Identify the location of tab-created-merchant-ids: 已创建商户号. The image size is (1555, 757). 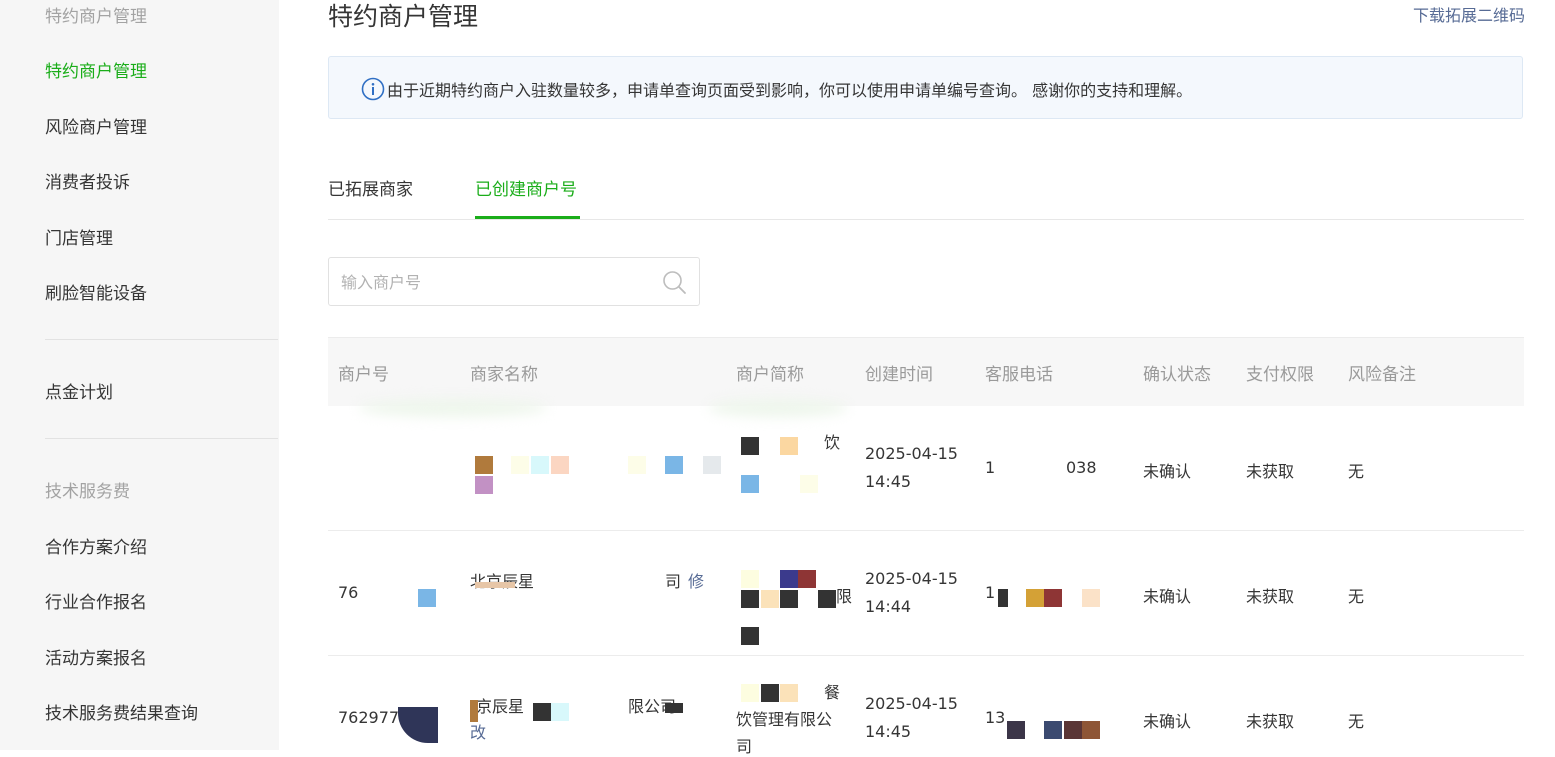
(526, 187).